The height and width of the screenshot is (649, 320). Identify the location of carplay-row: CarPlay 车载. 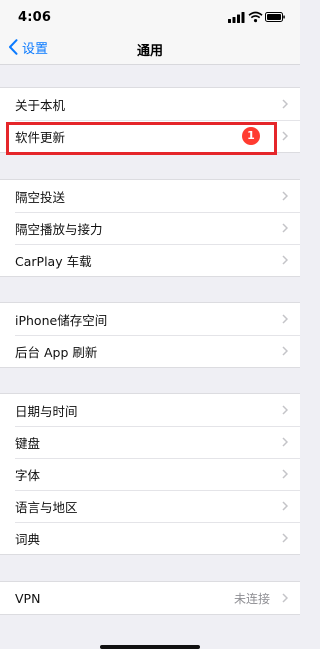
(150, 260).